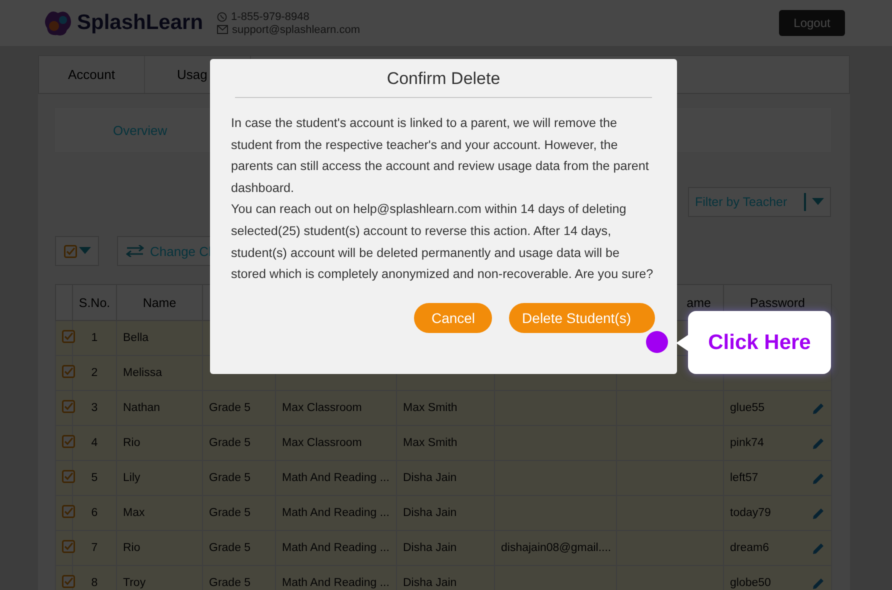 The height and width of the screenshot is (590, 892). What do you see at coordinates (698, 303) in the screenshot?
I see `column-header: ame` at bounding box center [698, 303].